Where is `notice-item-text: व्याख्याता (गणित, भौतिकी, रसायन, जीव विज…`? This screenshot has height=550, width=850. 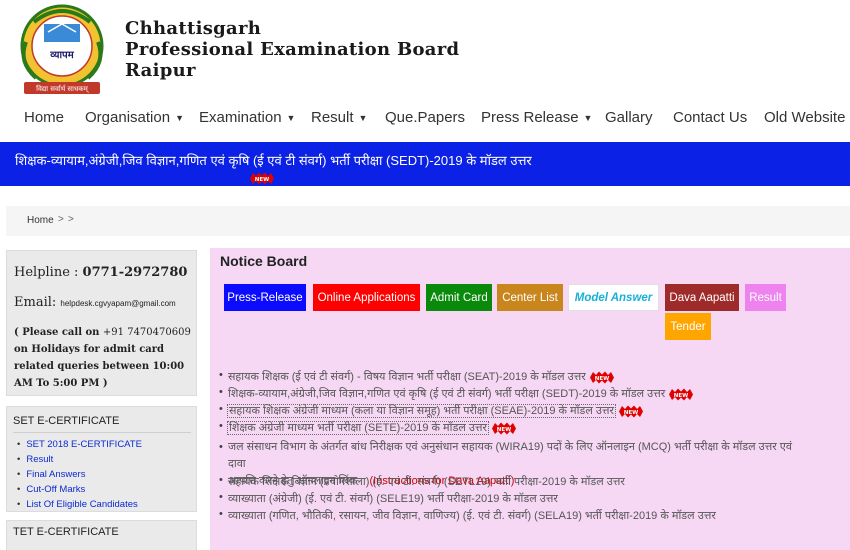 notice-item-text: व्याख्याता (गणित, भौतिकी, रसायन, जीव विज… is located at coordinates (472, 516).